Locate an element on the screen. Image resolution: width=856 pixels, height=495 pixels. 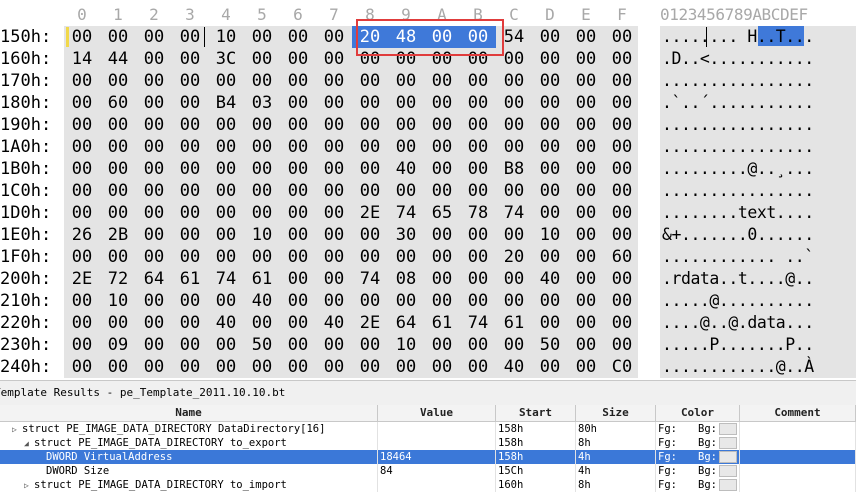
hex-byte: 2B is located at coordinates (118, 235).